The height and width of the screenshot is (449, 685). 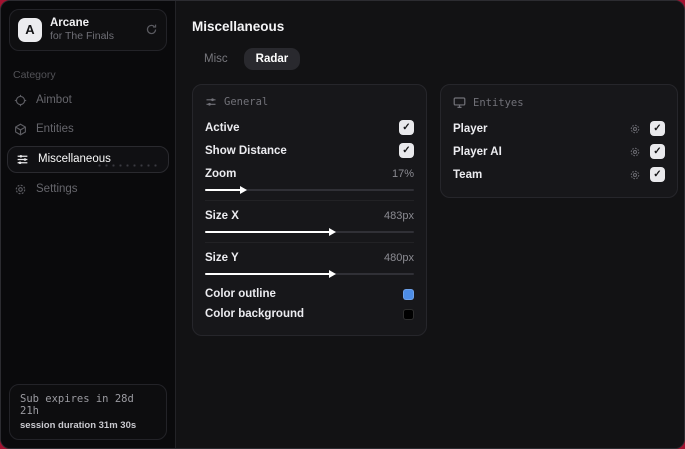 I want to click on color-label: Color outline, so click(x=240, y=294).